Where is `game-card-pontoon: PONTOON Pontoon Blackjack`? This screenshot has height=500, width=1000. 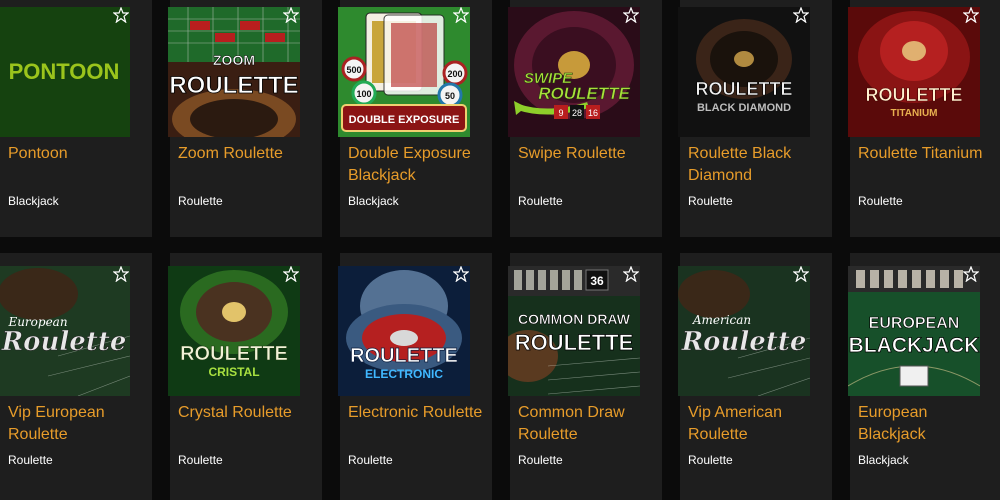
game-card-pontoon: PONTOON Pontoon Blackjack is located at coordinates (76, 118).